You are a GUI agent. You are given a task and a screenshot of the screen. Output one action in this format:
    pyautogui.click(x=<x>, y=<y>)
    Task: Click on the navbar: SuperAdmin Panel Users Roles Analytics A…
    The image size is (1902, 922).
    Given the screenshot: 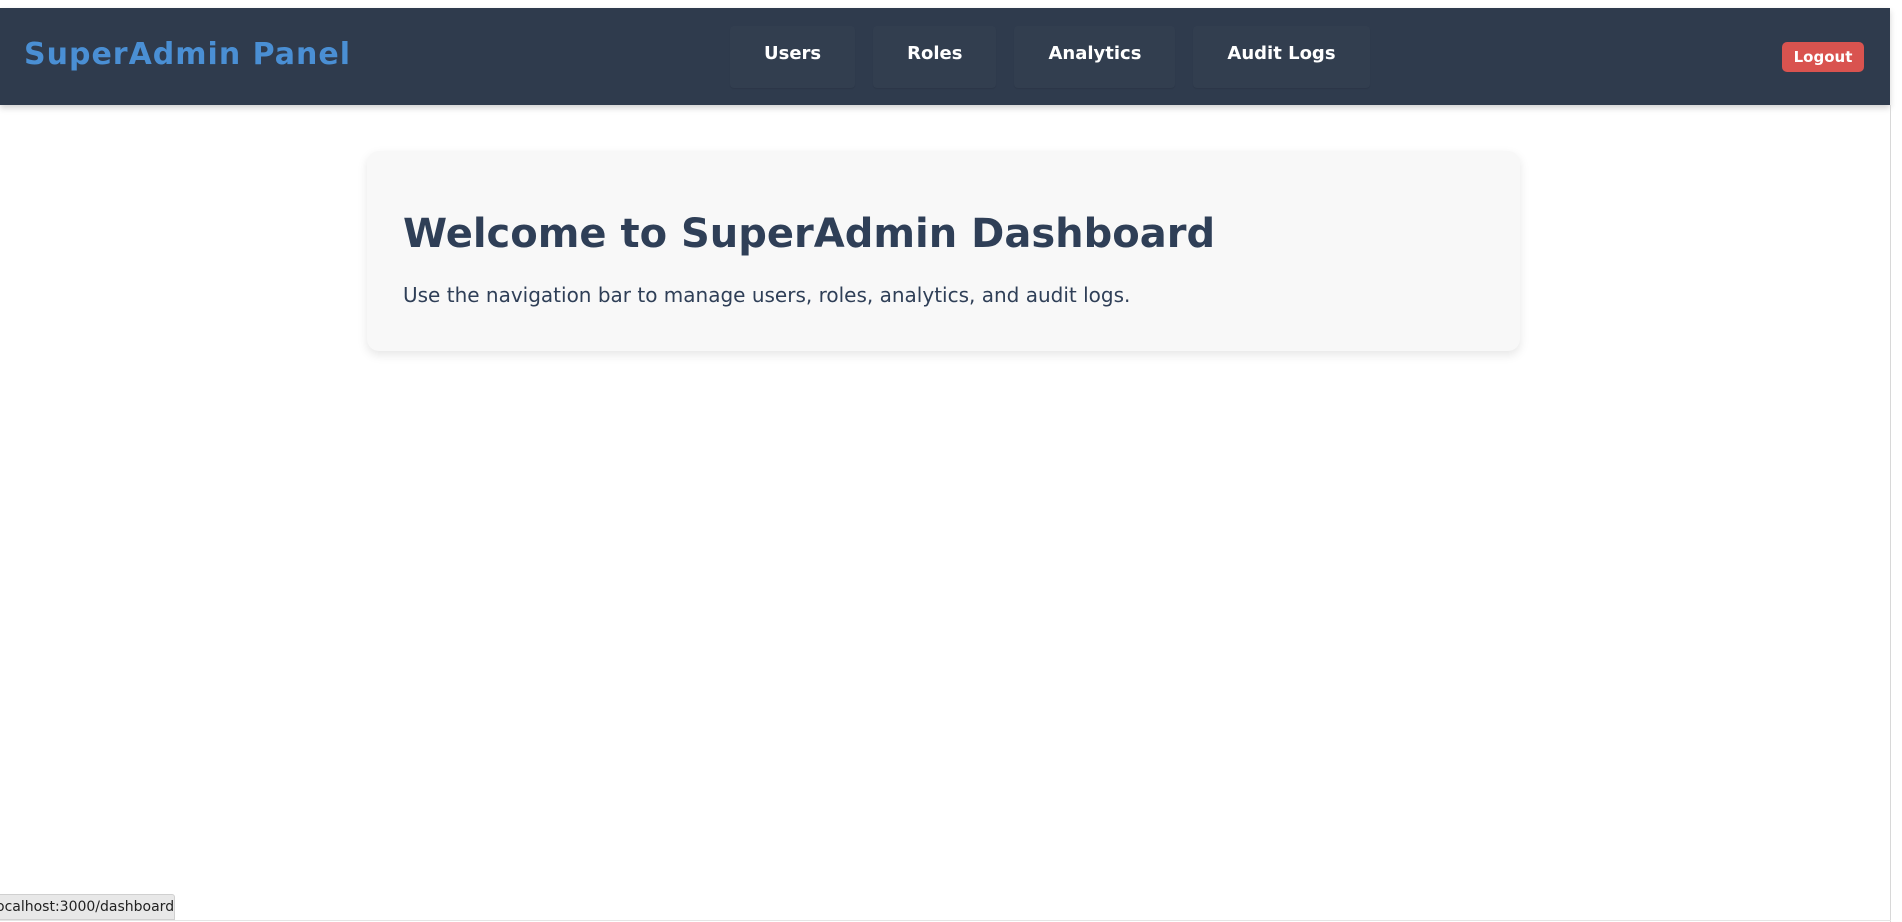 What is the action you would take?
    pyautogui.click(x=945, y=56)
    